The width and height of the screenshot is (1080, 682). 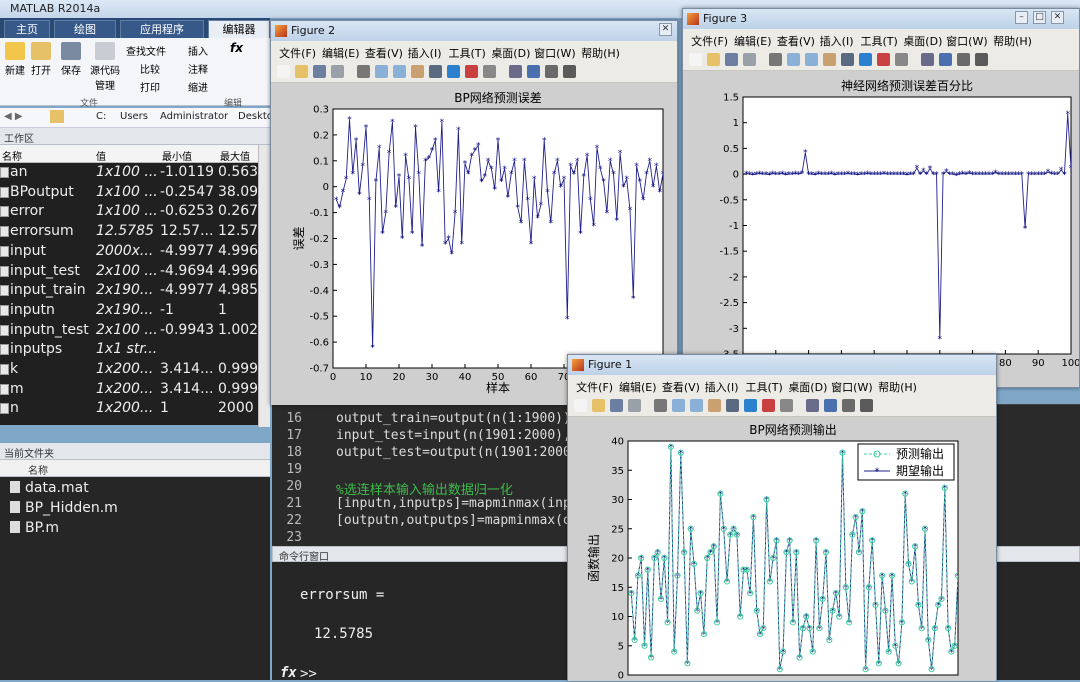 I want to click on source-control-button: 源代码管理, so click(x=105, y=67).